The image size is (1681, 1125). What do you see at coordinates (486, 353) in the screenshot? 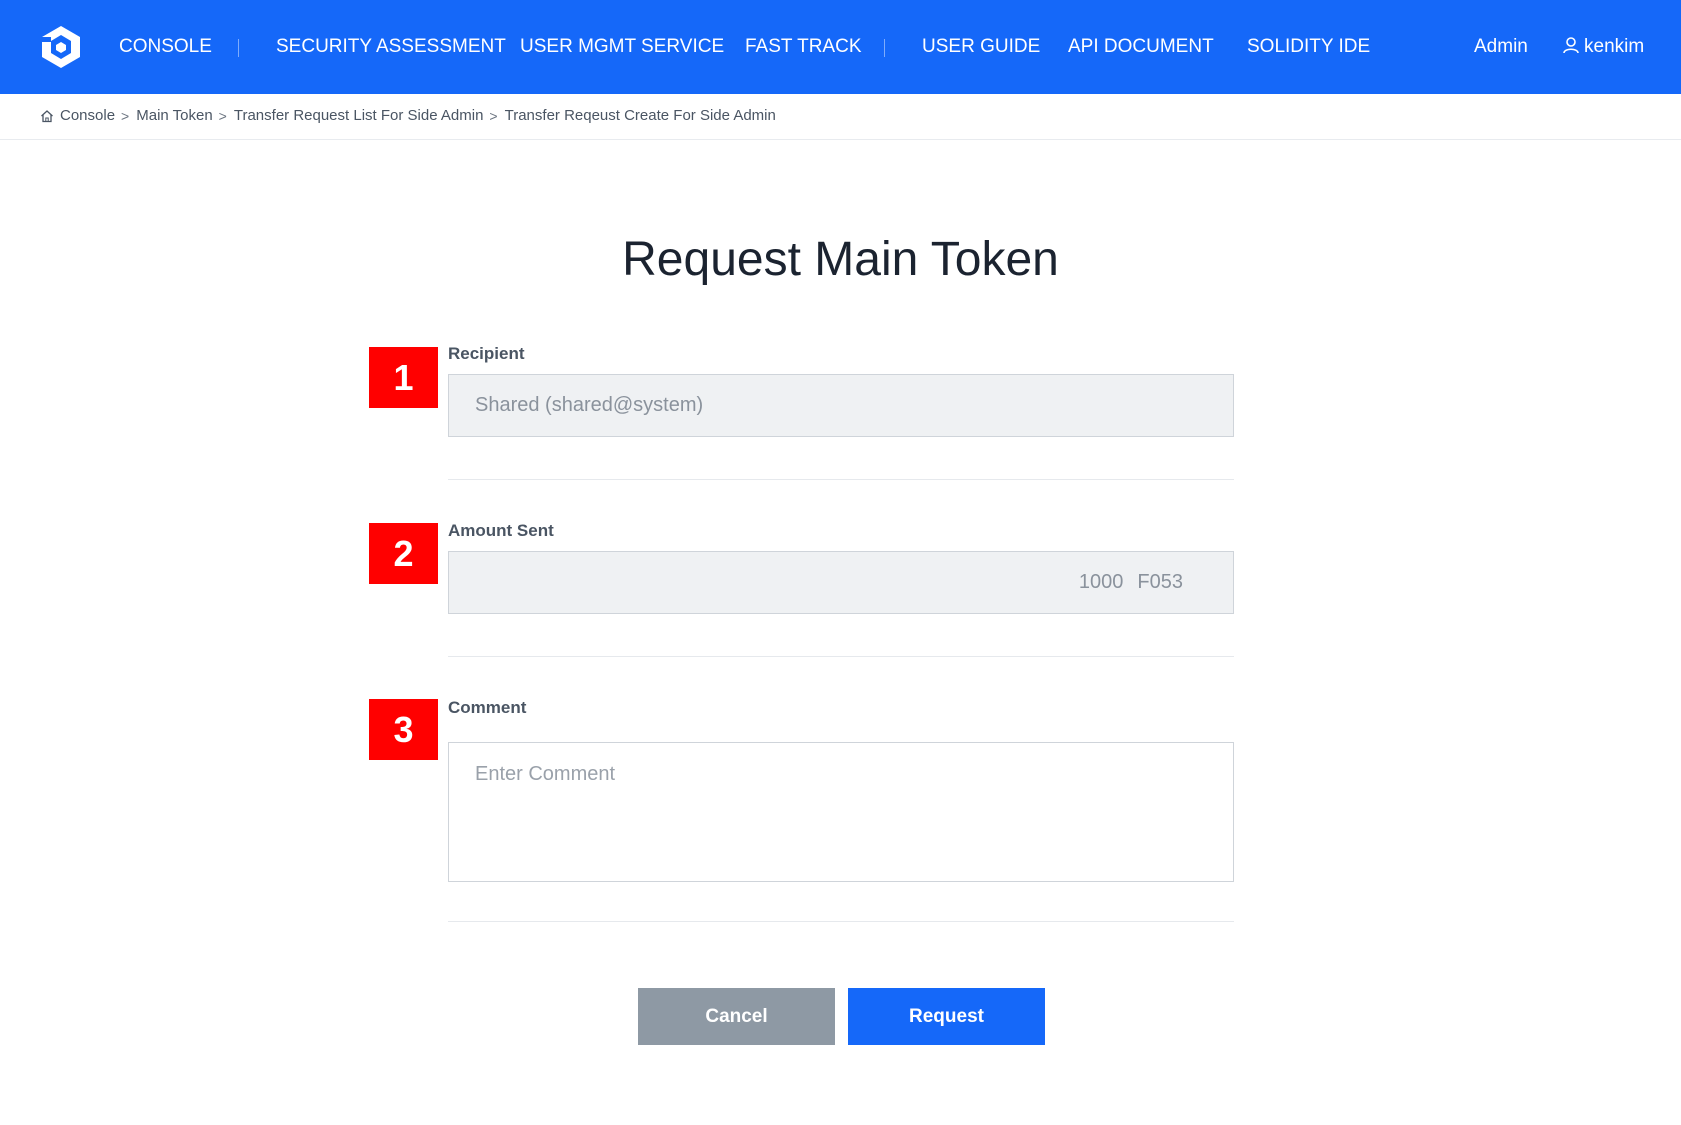
I see `recipient-label: Recipient` at bounding box center [486, 353].